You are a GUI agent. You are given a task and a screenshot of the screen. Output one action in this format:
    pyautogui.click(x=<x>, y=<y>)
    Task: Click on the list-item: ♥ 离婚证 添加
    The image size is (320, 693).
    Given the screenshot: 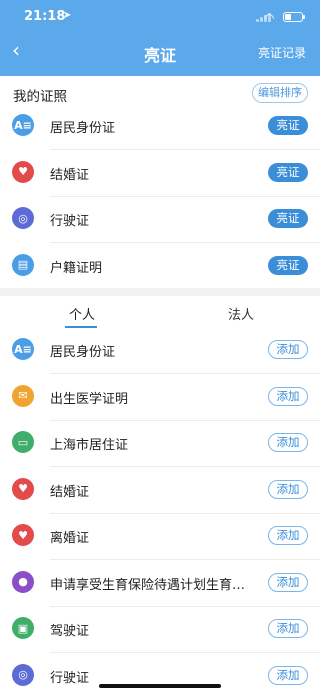 What is the action you would take?
    pyautogui.click(x=160, y=537)
    